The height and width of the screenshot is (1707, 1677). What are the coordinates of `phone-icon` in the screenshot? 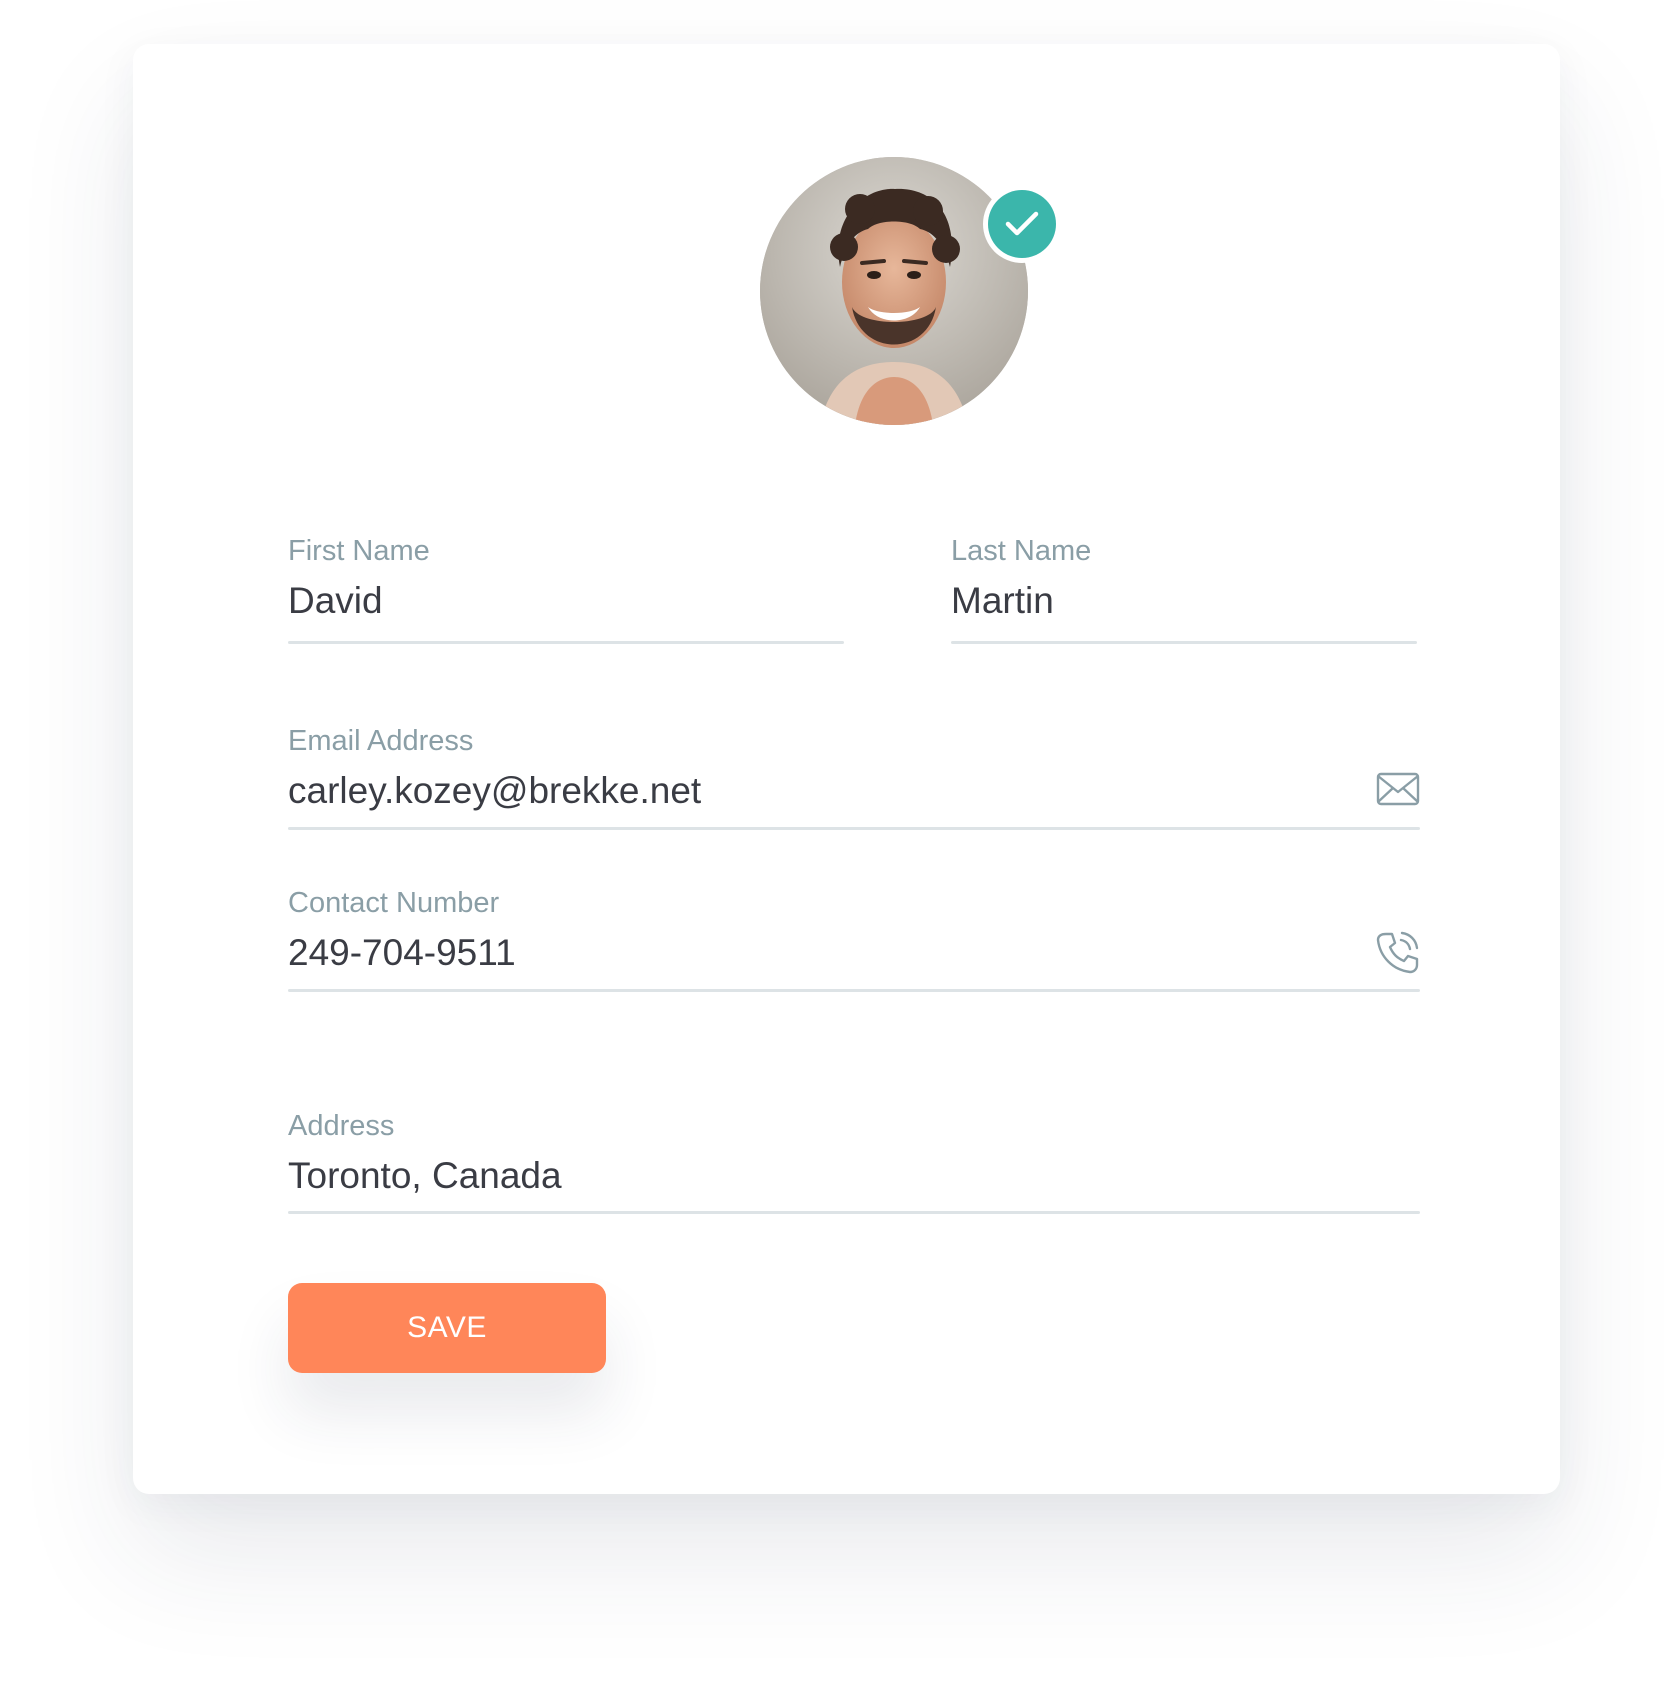 It's located at (1398, 954).